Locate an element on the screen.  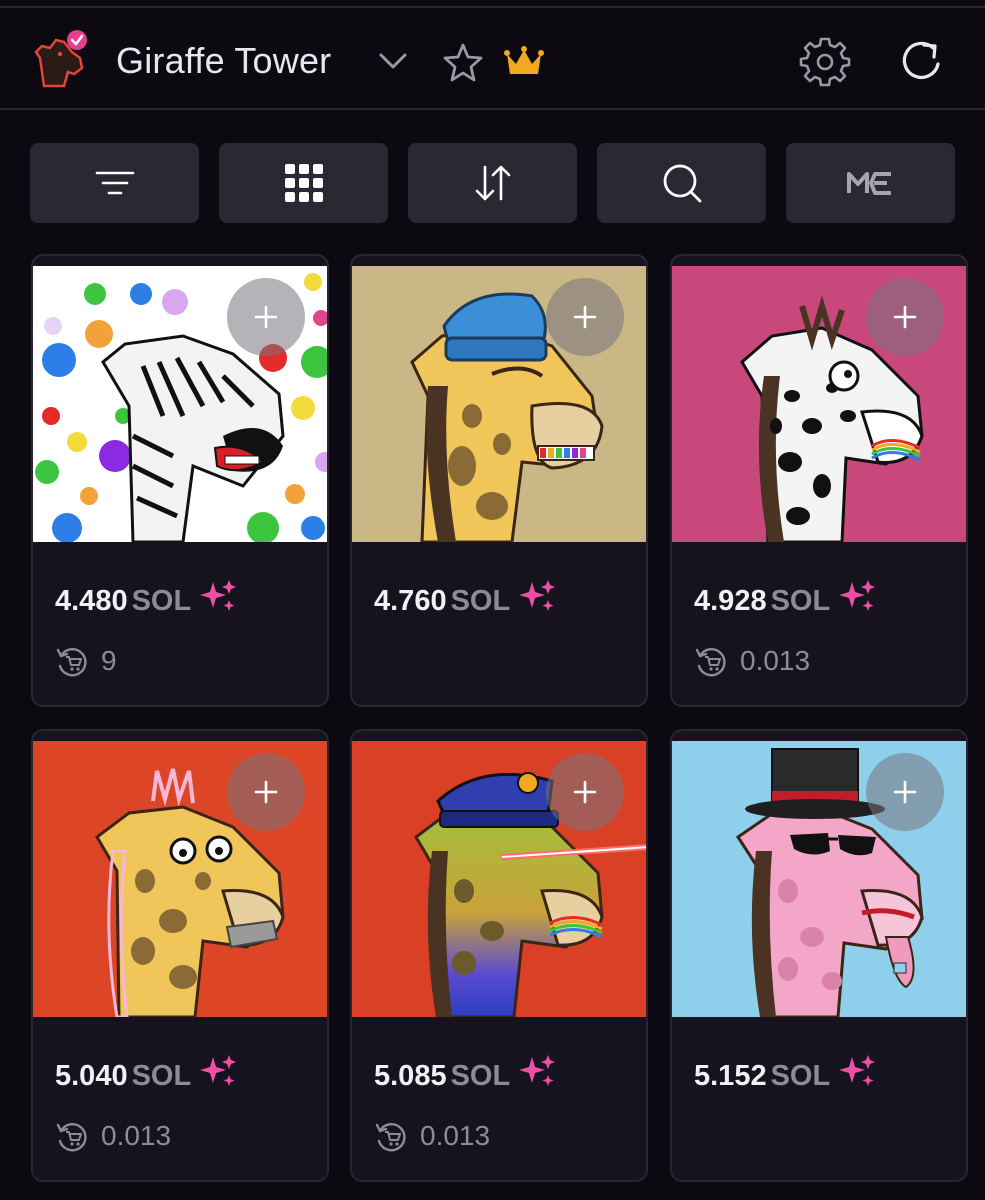
royalty-fee: 9 is located at coordinates (86, 661).